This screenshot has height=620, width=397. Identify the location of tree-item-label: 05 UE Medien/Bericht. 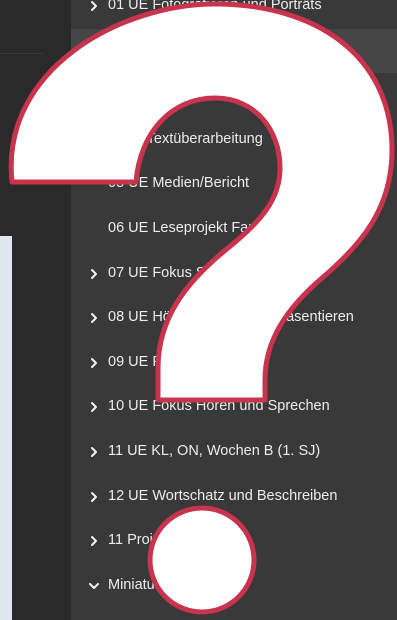
(179, 183).